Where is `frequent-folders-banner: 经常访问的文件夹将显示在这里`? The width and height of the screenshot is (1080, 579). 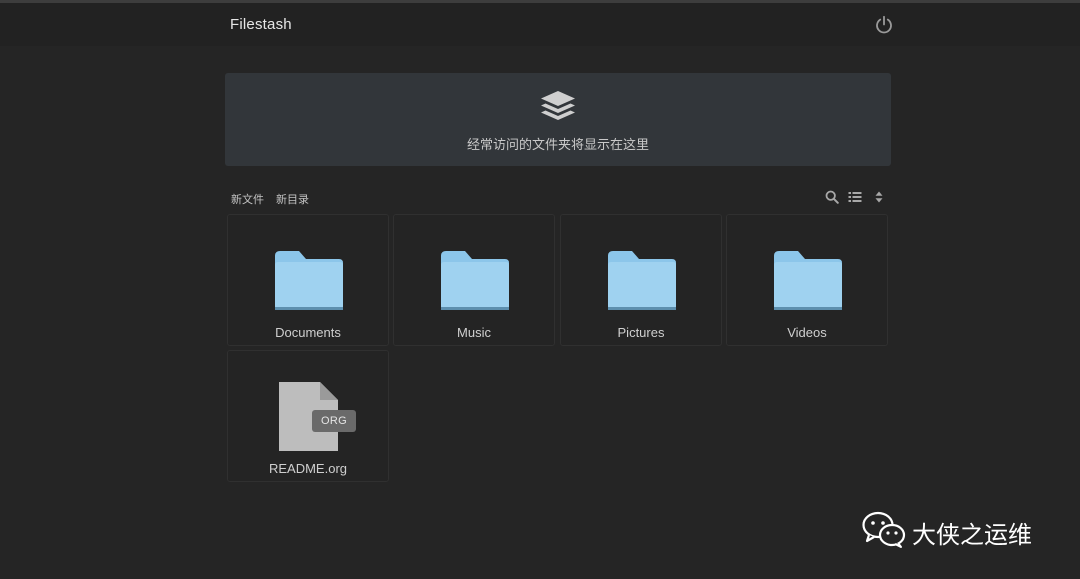 frequent-folders-banner: 经常访问的文件夹将显示在这里 is located at coordinates (558, 119).